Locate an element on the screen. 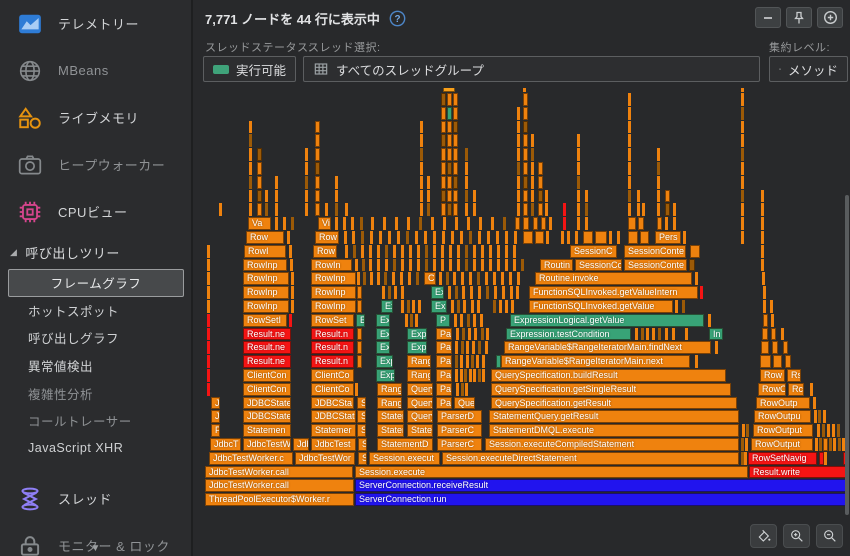  flame-segment: Result.n is located at coordinates (332, 348).